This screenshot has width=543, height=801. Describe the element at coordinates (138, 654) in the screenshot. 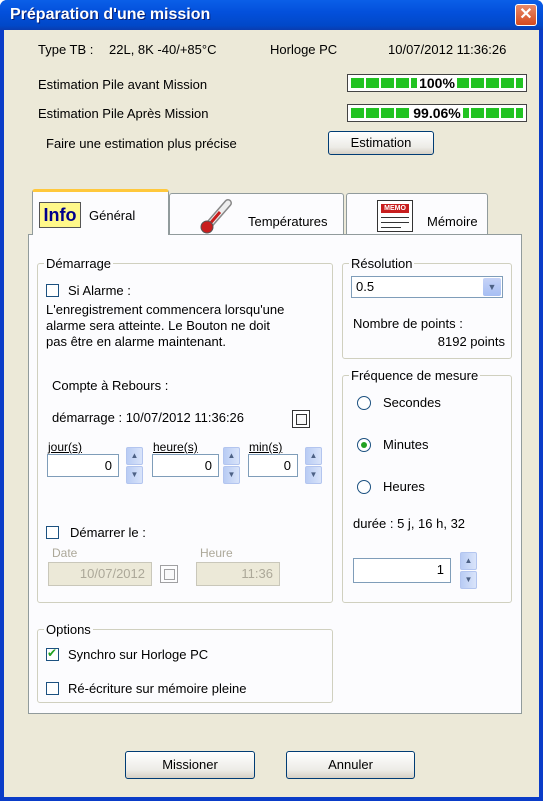

I see `sync-label: Synchro sur Horloge PC` at that location.